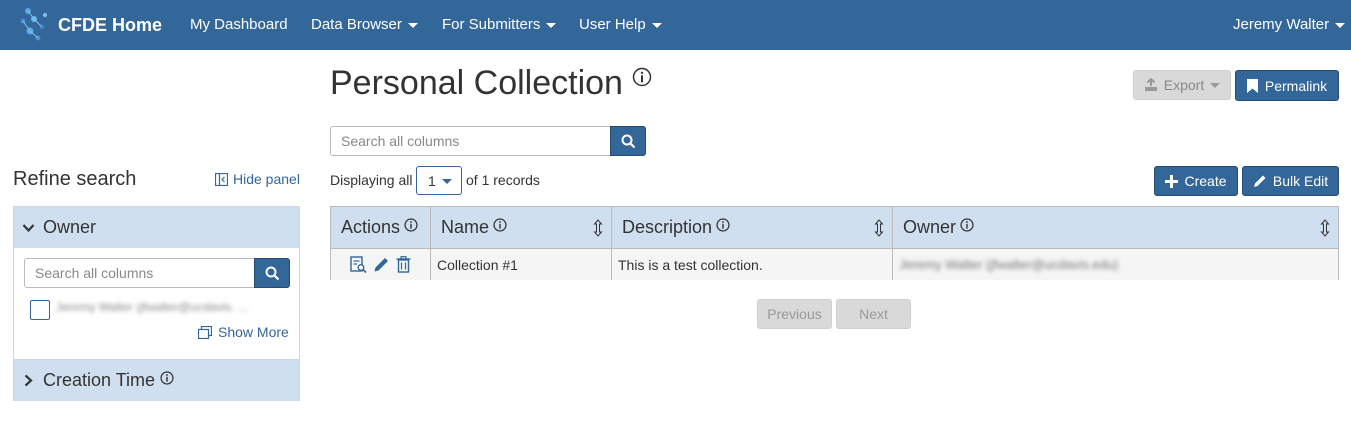  What do you see at coordinates (358, 264) in the screenshot?
I see `view-details-icon` at bounding box center [358, 264].